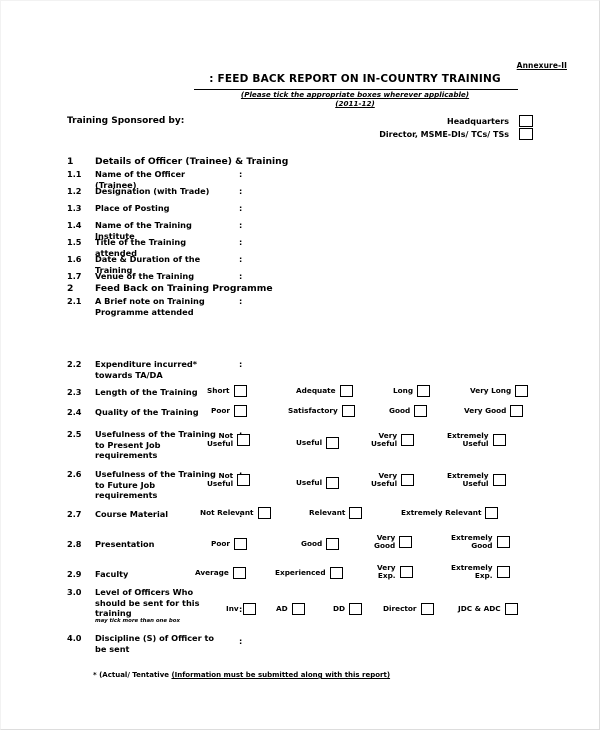 This screenshot has height=730, width=600. I want to click on section-1-title: Details of Officer (Trainee) & Training, so click(192, 161).